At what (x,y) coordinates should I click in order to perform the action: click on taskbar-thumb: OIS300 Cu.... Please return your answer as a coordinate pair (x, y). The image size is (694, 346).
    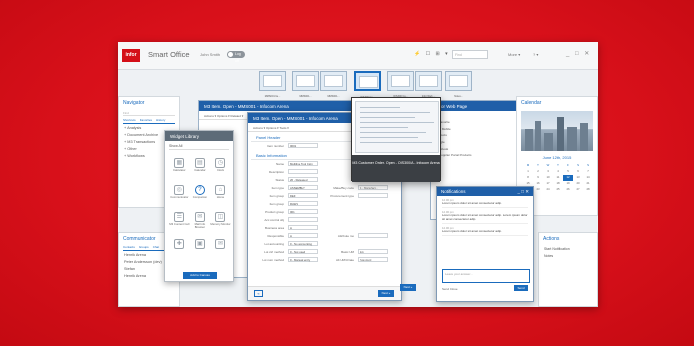
    Looking at the image, I should click on (400, 84).